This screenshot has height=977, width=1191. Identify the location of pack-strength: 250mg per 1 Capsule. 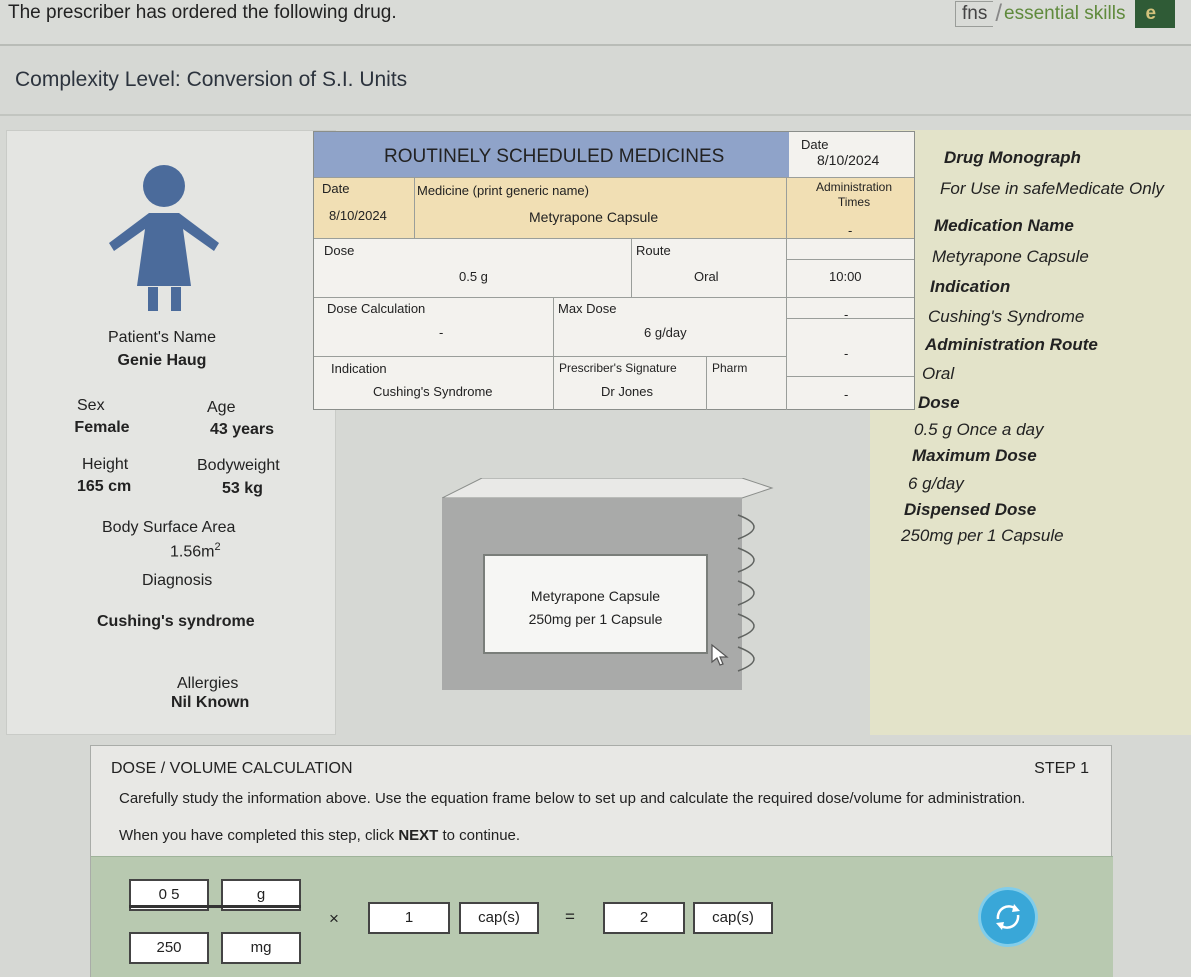
(595, 619).